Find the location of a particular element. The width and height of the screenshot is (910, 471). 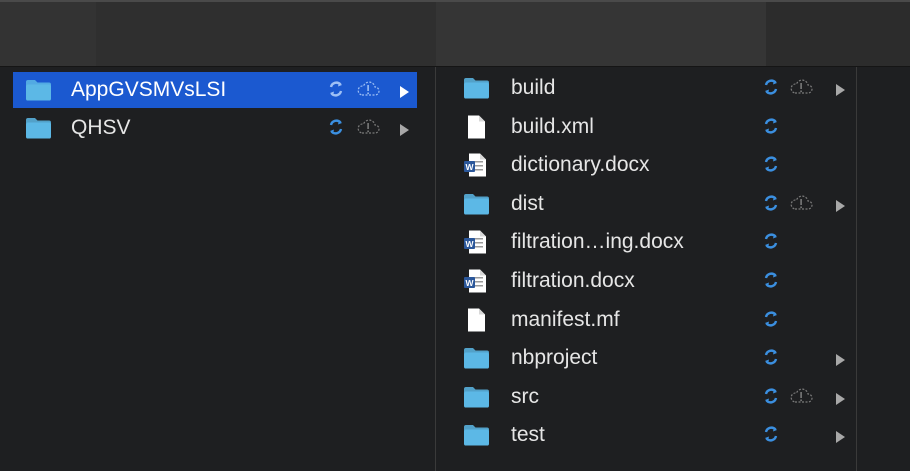

toolbar-area is located at coordinates (455, 33).